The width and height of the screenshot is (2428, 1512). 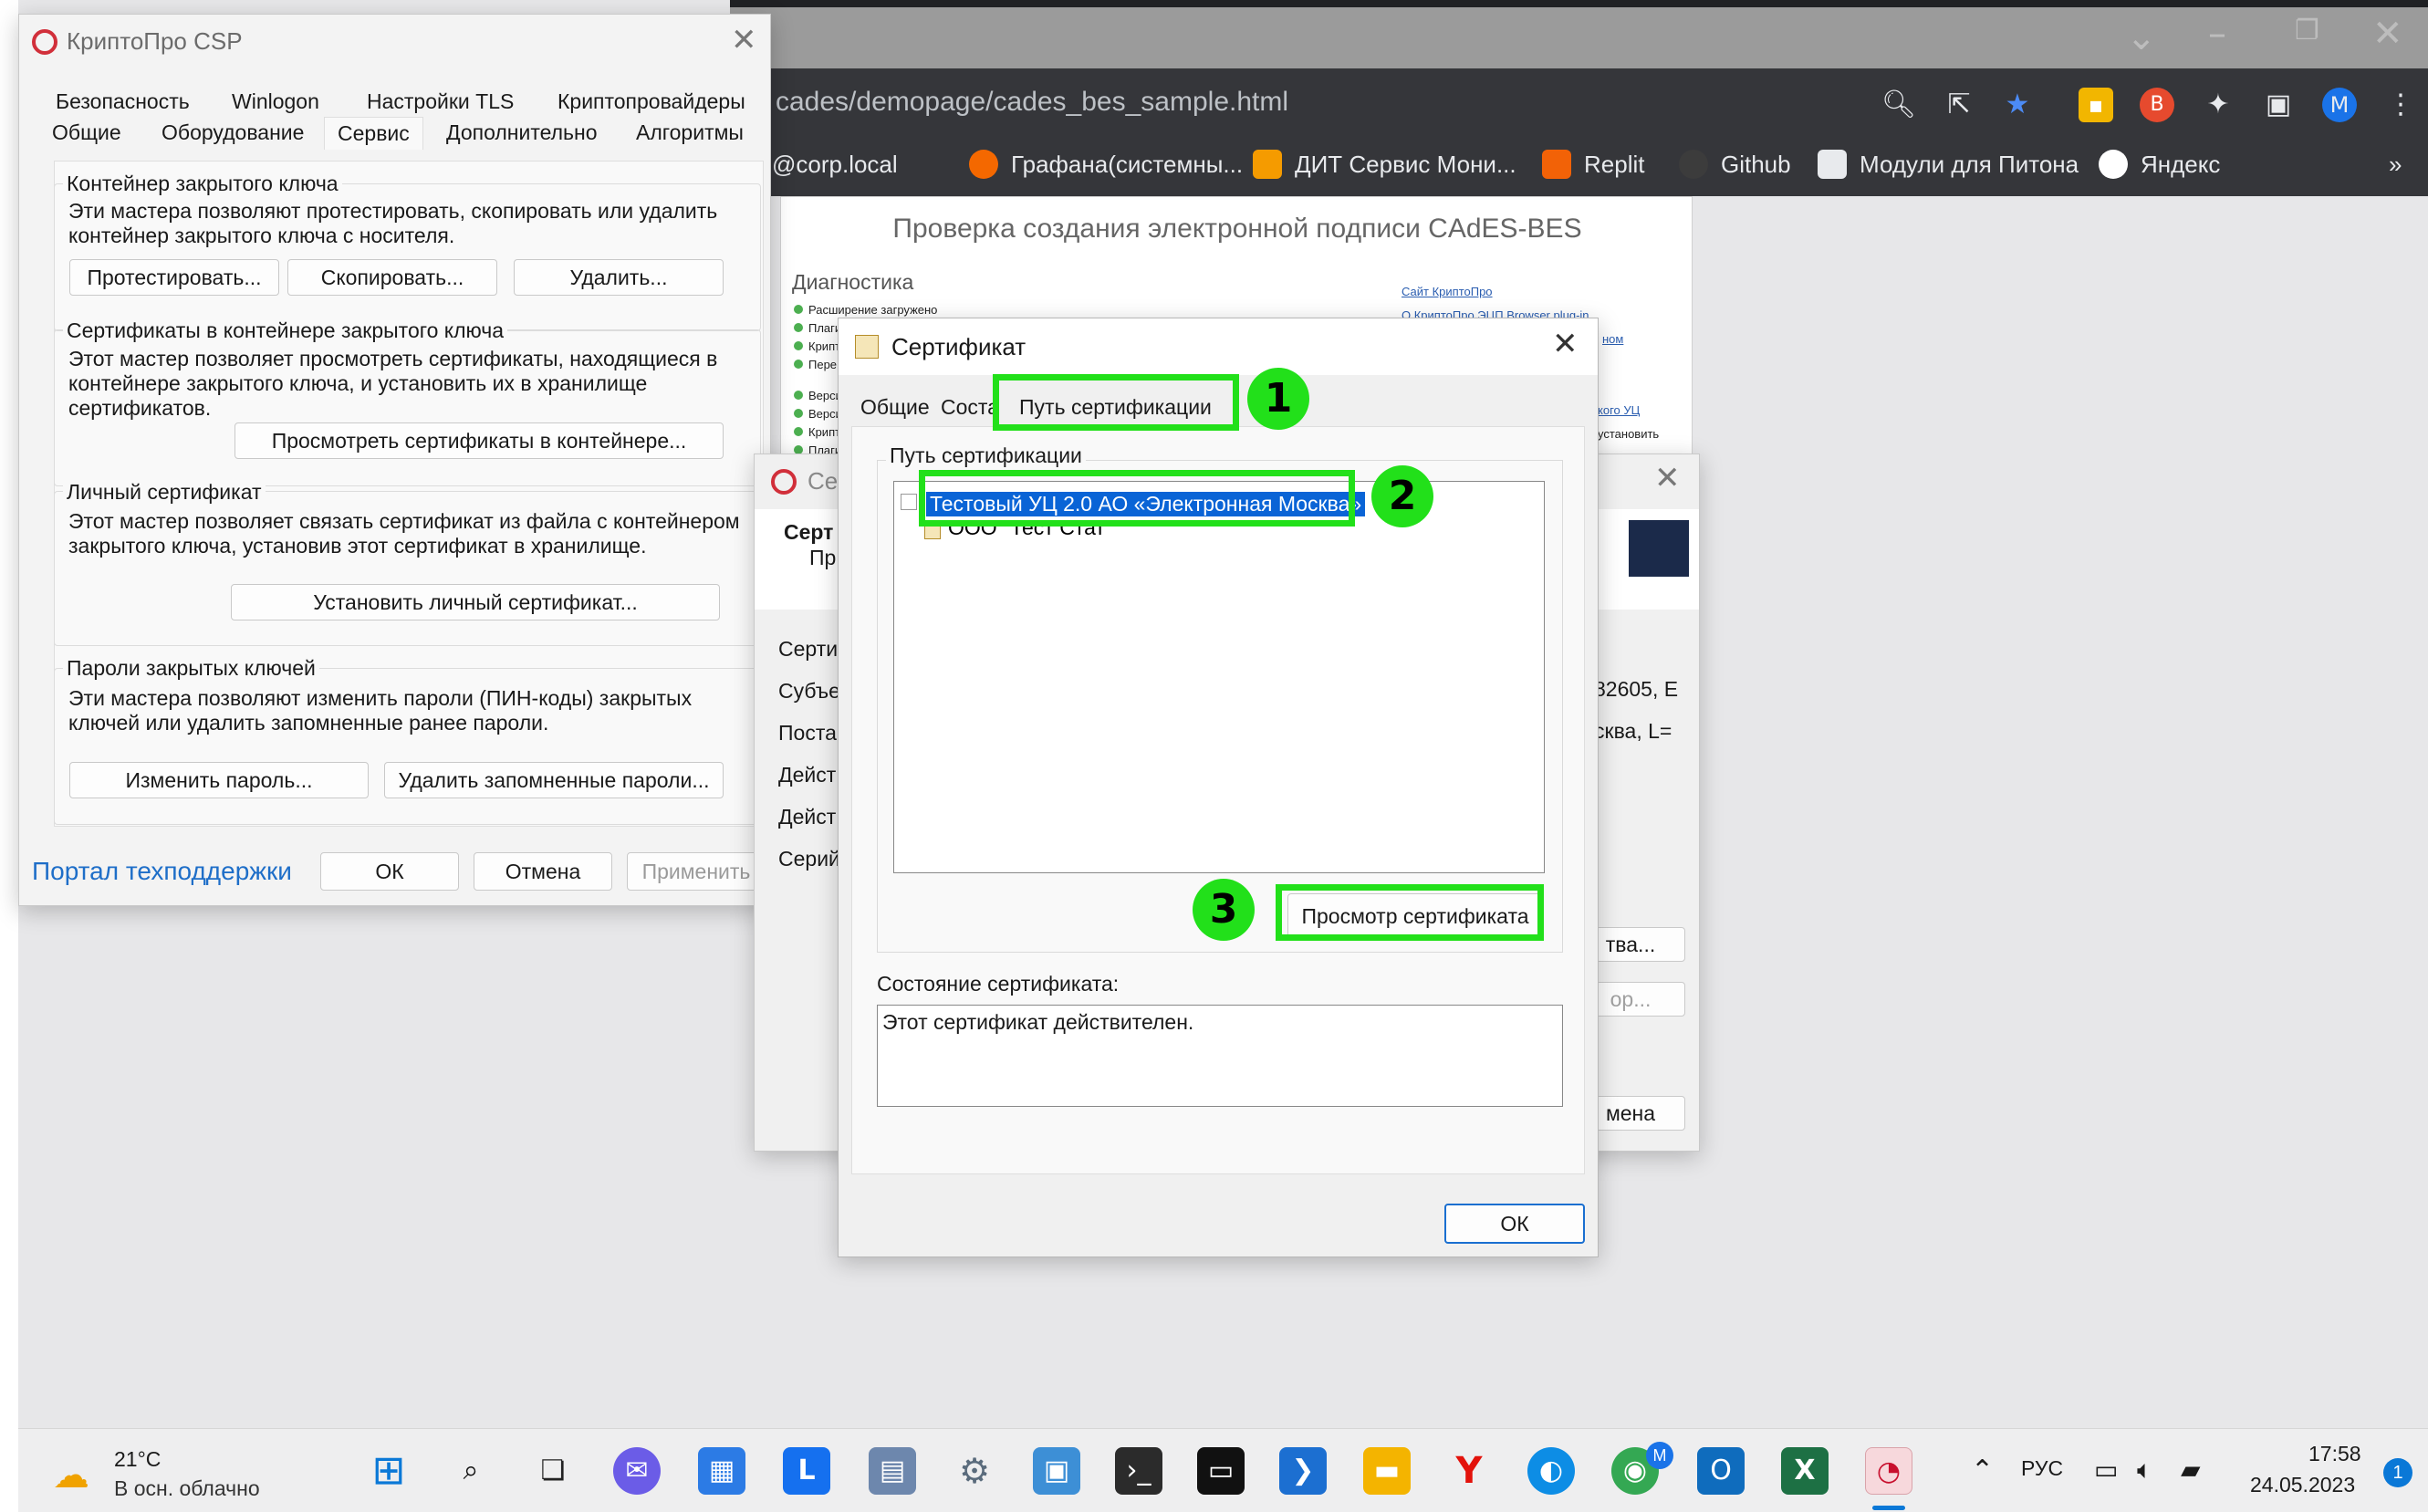 What do you see at coordinates (1447, 291) in the screenshot?
I see `link-cryptopro-site: Сайт КриптоПро` at bounding box center [1447, 291].